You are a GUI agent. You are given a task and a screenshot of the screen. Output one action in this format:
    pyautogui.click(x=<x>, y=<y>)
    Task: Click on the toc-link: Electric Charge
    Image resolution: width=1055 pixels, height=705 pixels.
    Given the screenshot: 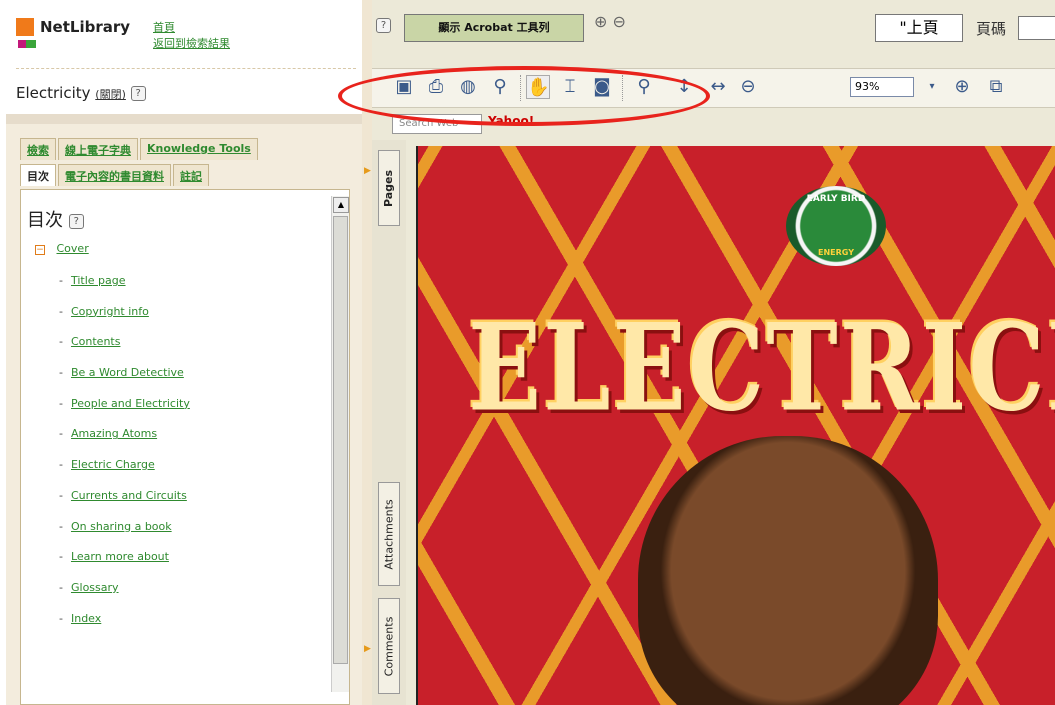 What is the action you would take?
    pyautogui.click(x=113, y=464)
    